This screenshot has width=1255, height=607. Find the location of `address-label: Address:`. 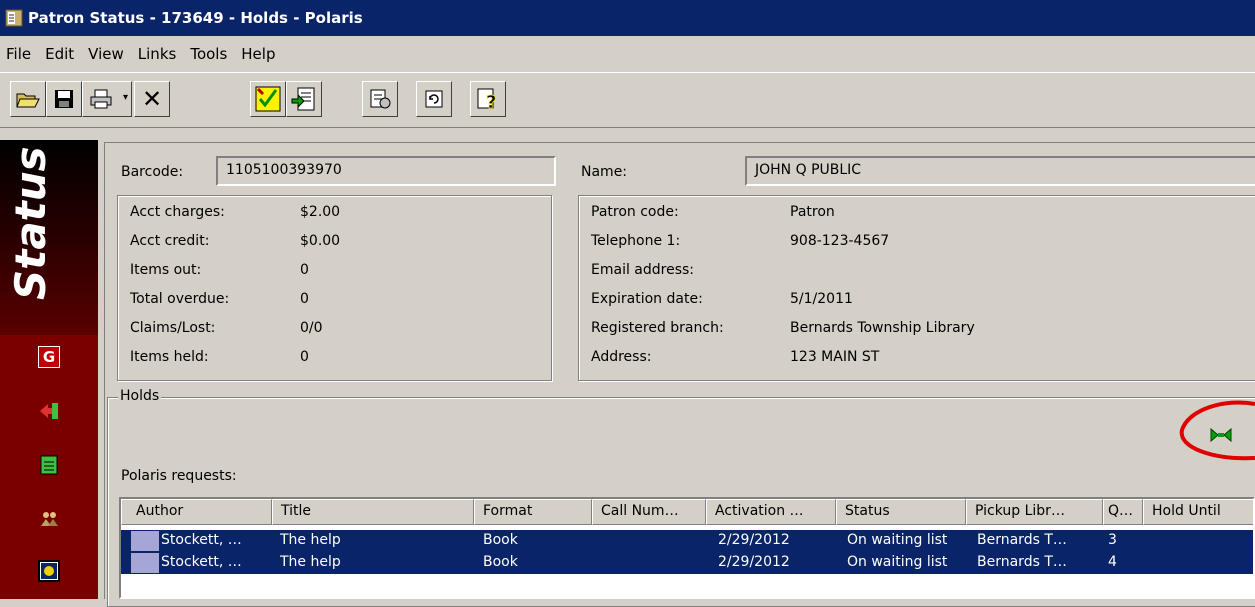

address-label: Address: is located at coordinates (621, 357).